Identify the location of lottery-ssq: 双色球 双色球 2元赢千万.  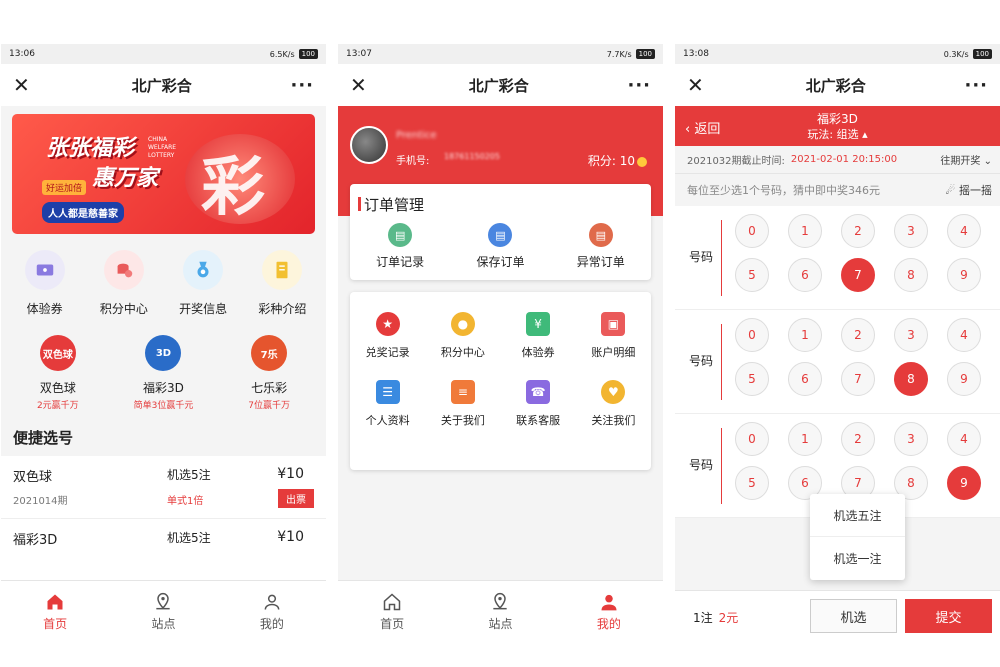
(58, 373).